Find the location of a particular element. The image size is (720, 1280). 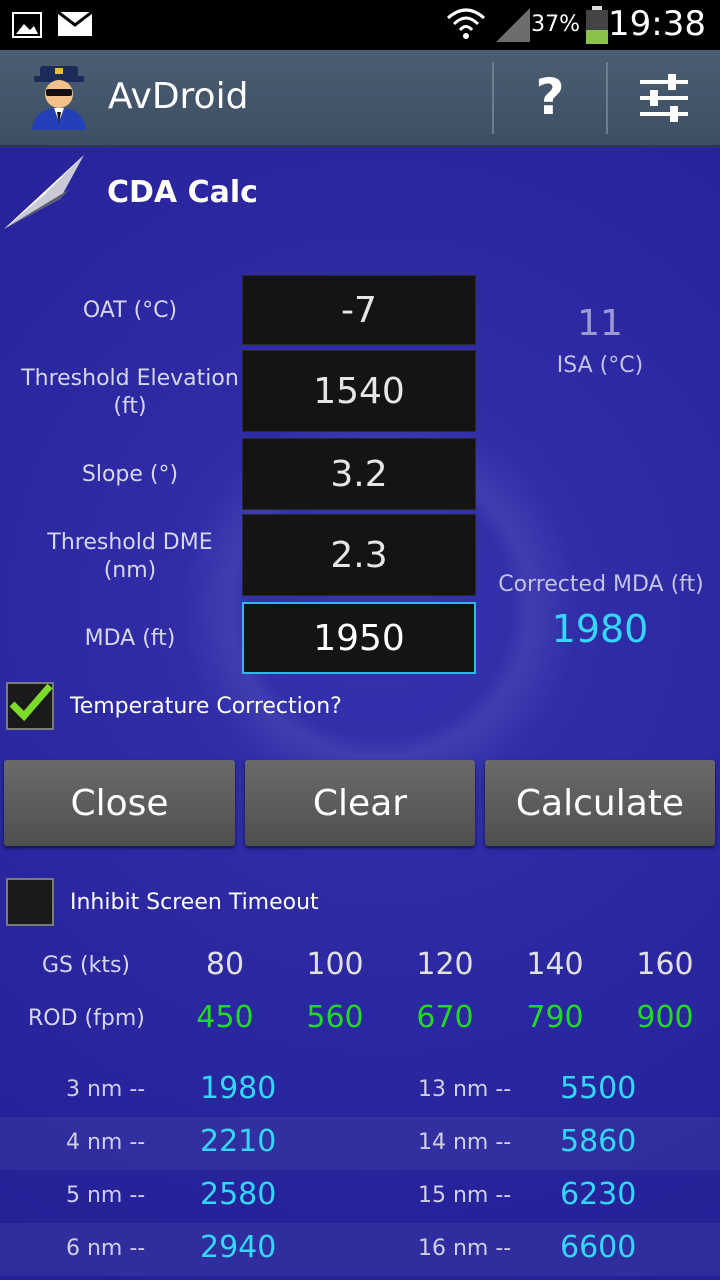

distance-label: 6 nm -- is located at coordinates (106, 1248).